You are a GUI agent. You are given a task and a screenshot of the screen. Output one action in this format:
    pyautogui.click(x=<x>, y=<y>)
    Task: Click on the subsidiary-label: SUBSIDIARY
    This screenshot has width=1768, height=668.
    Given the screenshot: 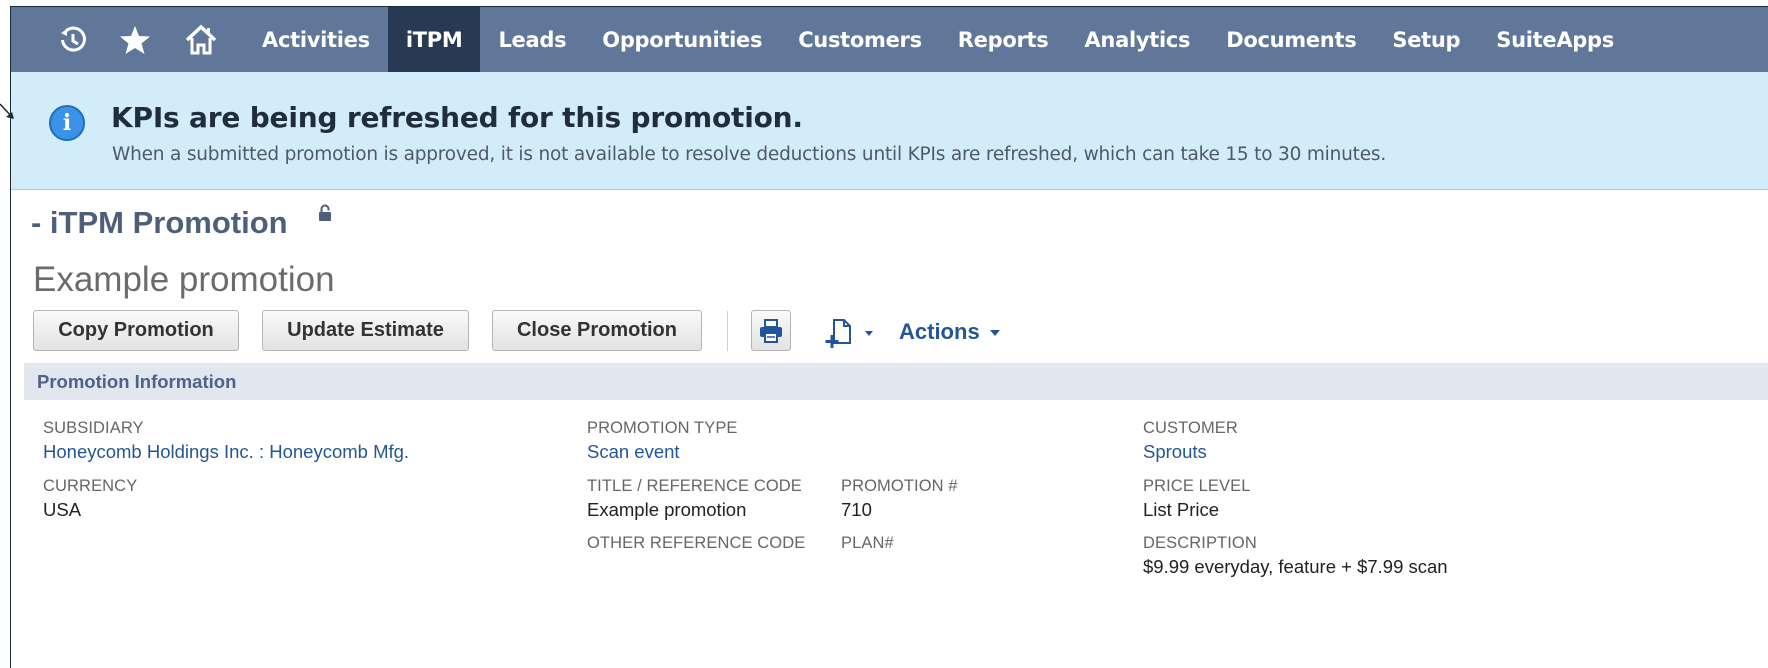 What is the action you would take?
    pyautogui.click(x=93, y=428)
    